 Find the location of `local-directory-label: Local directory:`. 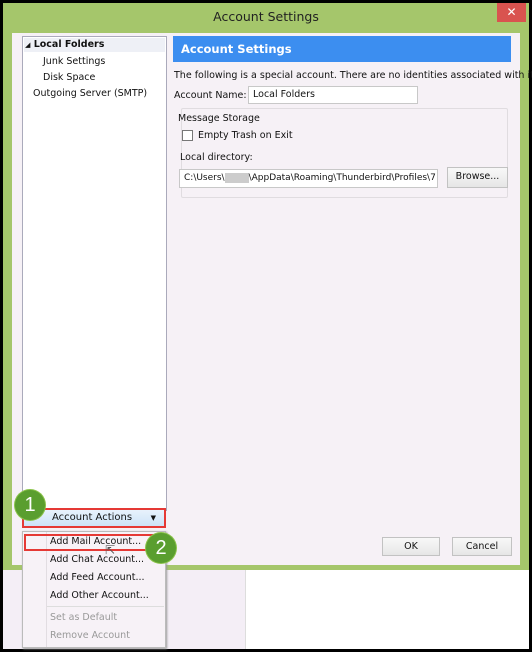

local-directory-label: Local directory: is located at coordinates (216, 157).